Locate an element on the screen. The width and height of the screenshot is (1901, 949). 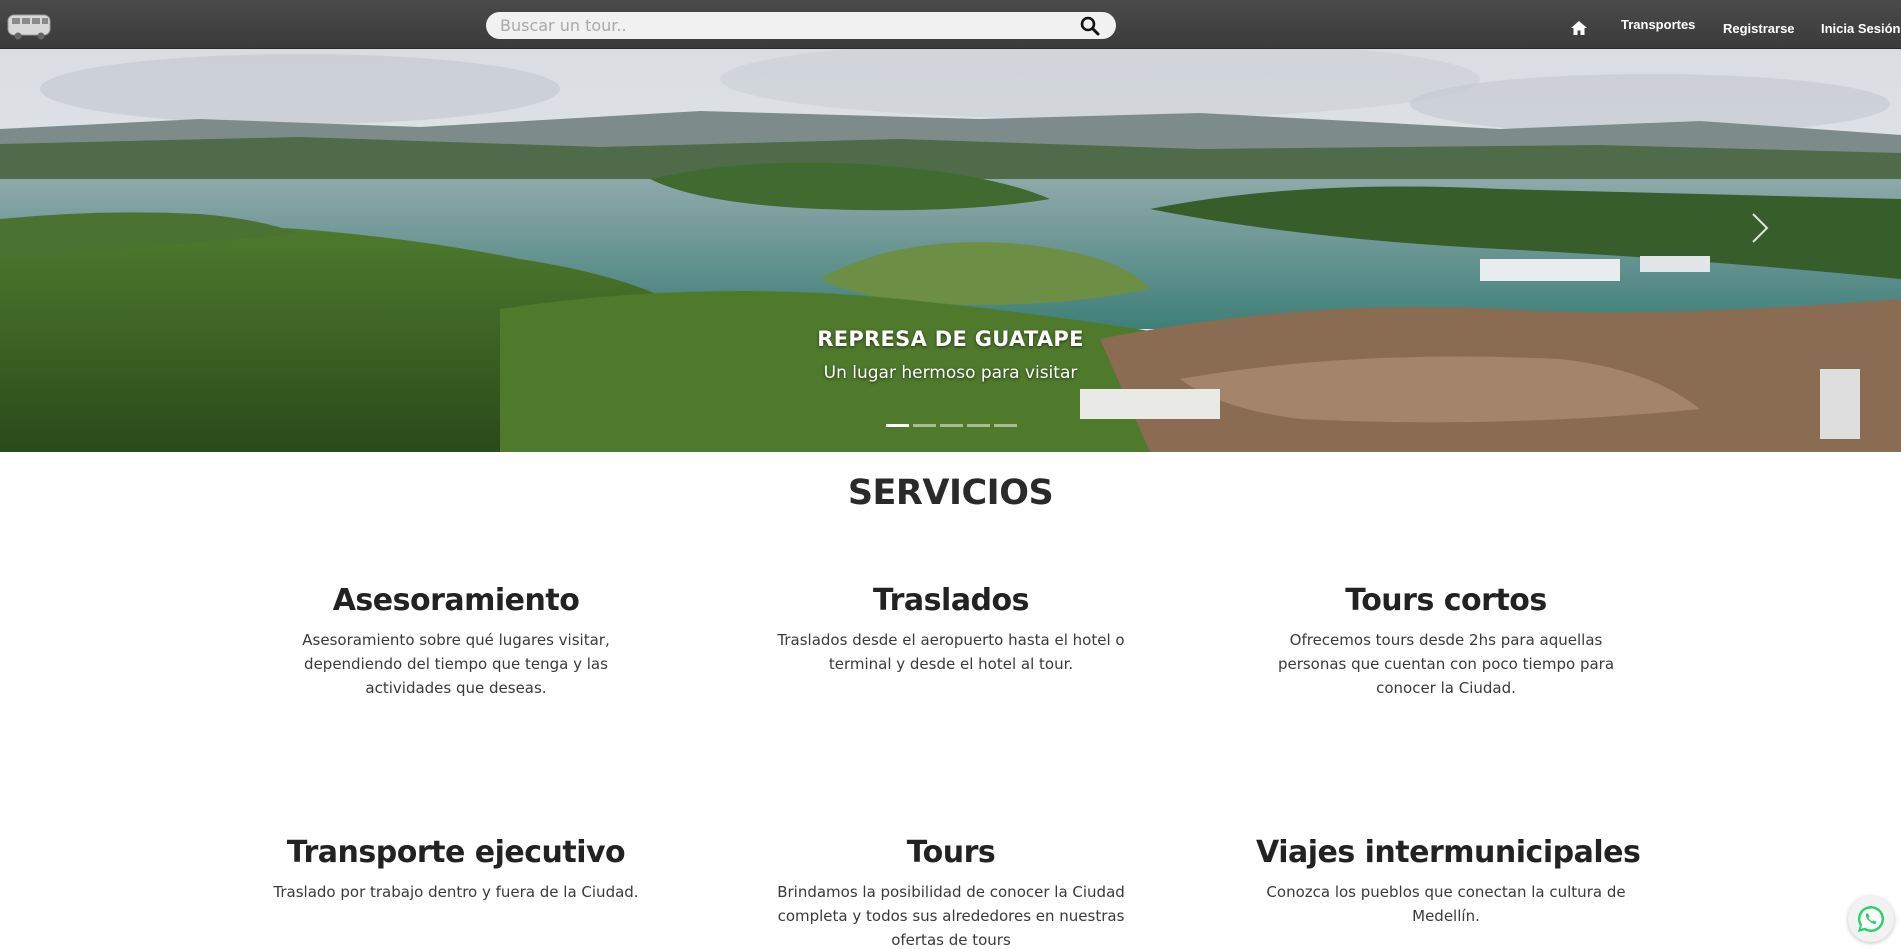
service-title: Viajes intermunicipales is located at coordinates (1448, 852).